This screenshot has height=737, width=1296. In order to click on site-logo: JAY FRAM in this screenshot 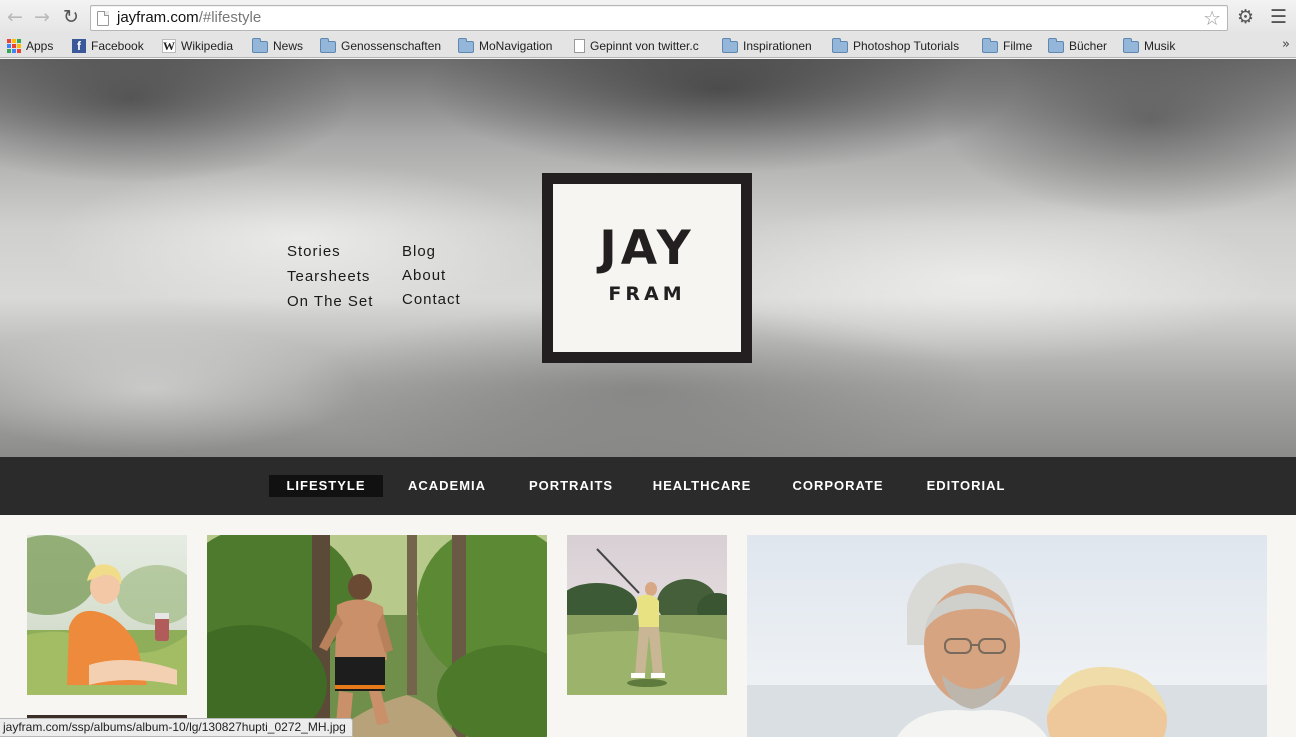, I will do `click(647, 268)`.